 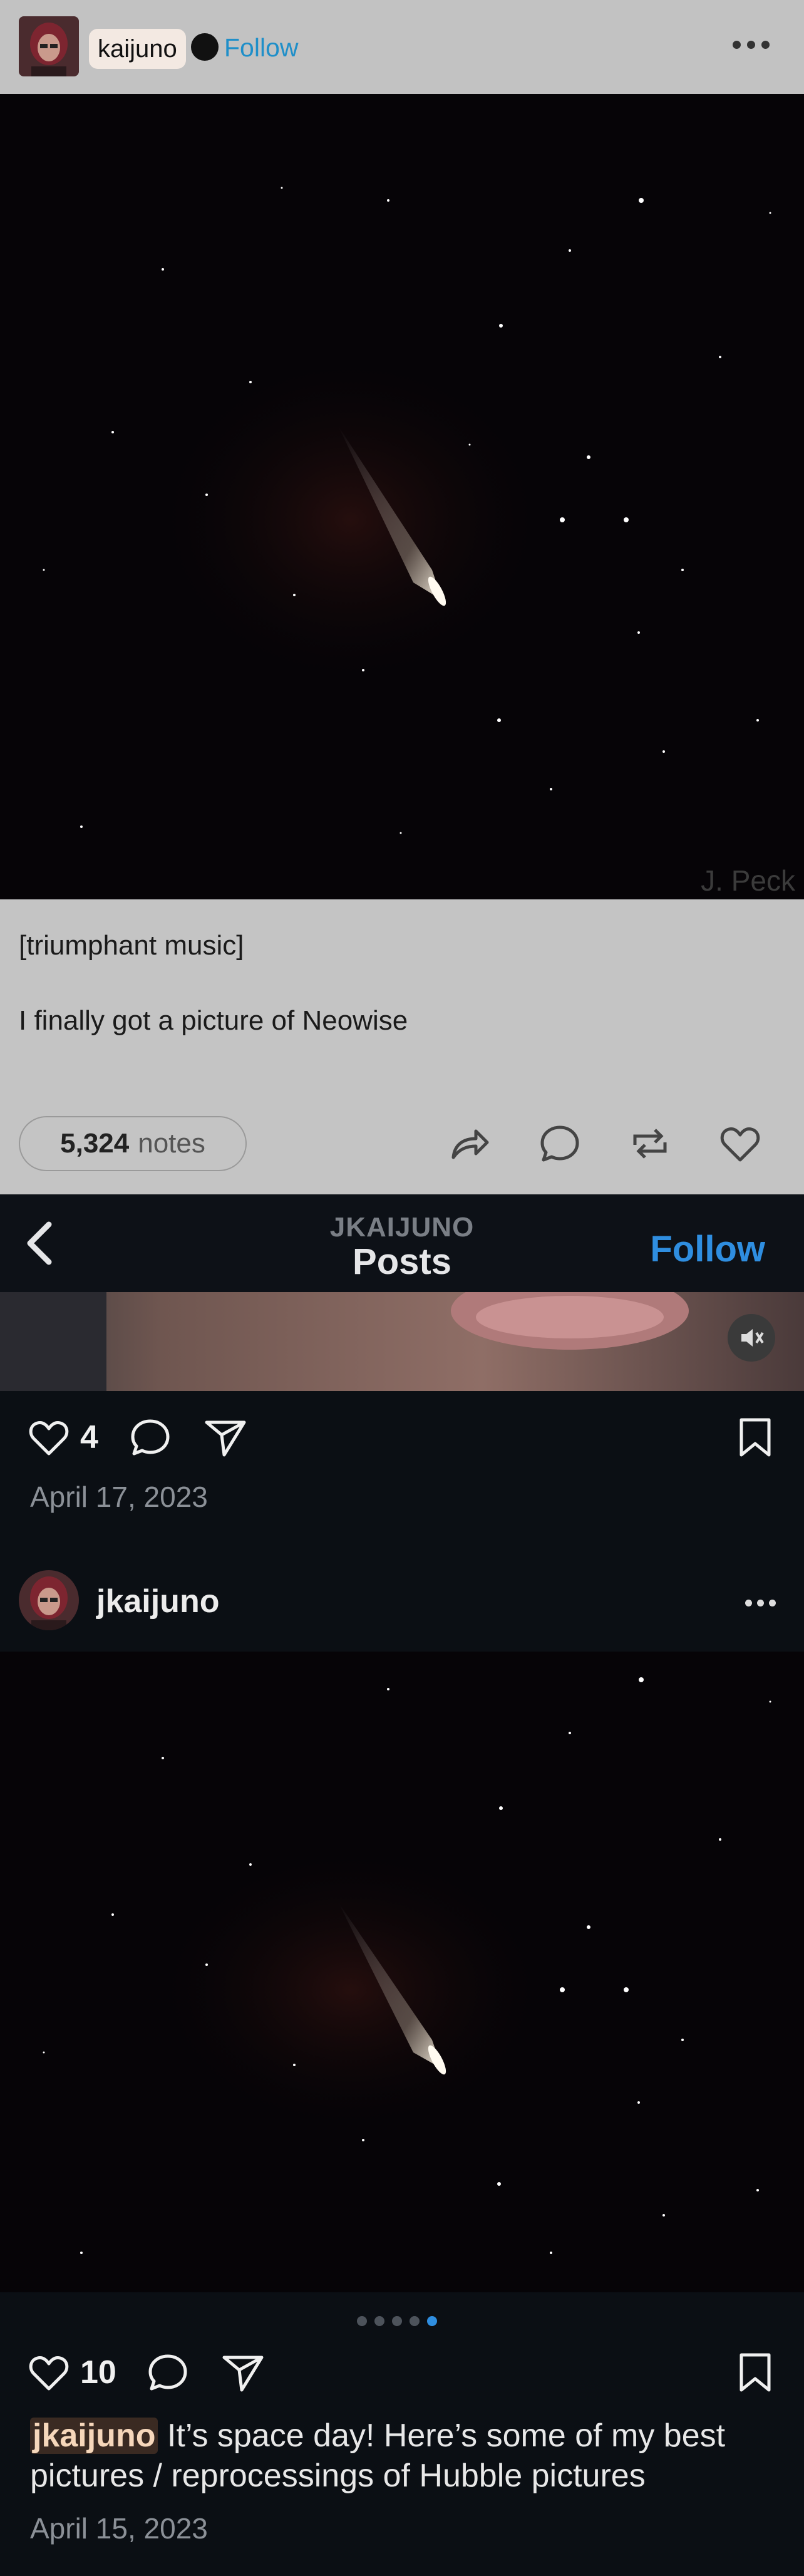 I want to click on post-caption-line2: I finally got a picture of Neowise, so click(x=213, y=1020).